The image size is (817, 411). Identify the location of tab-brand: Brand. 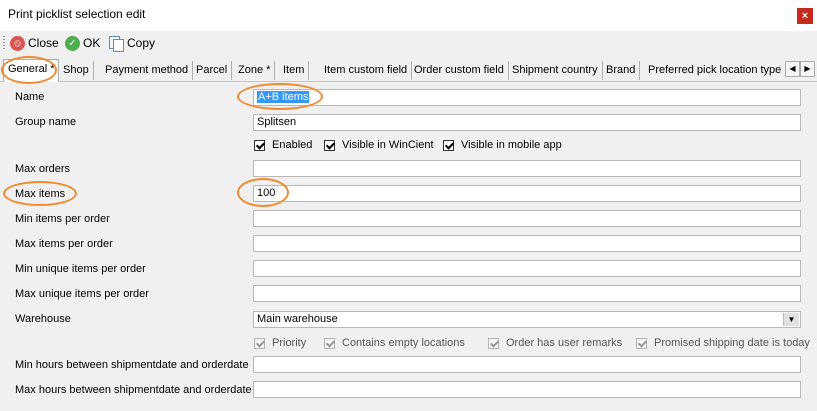
(621, 70).